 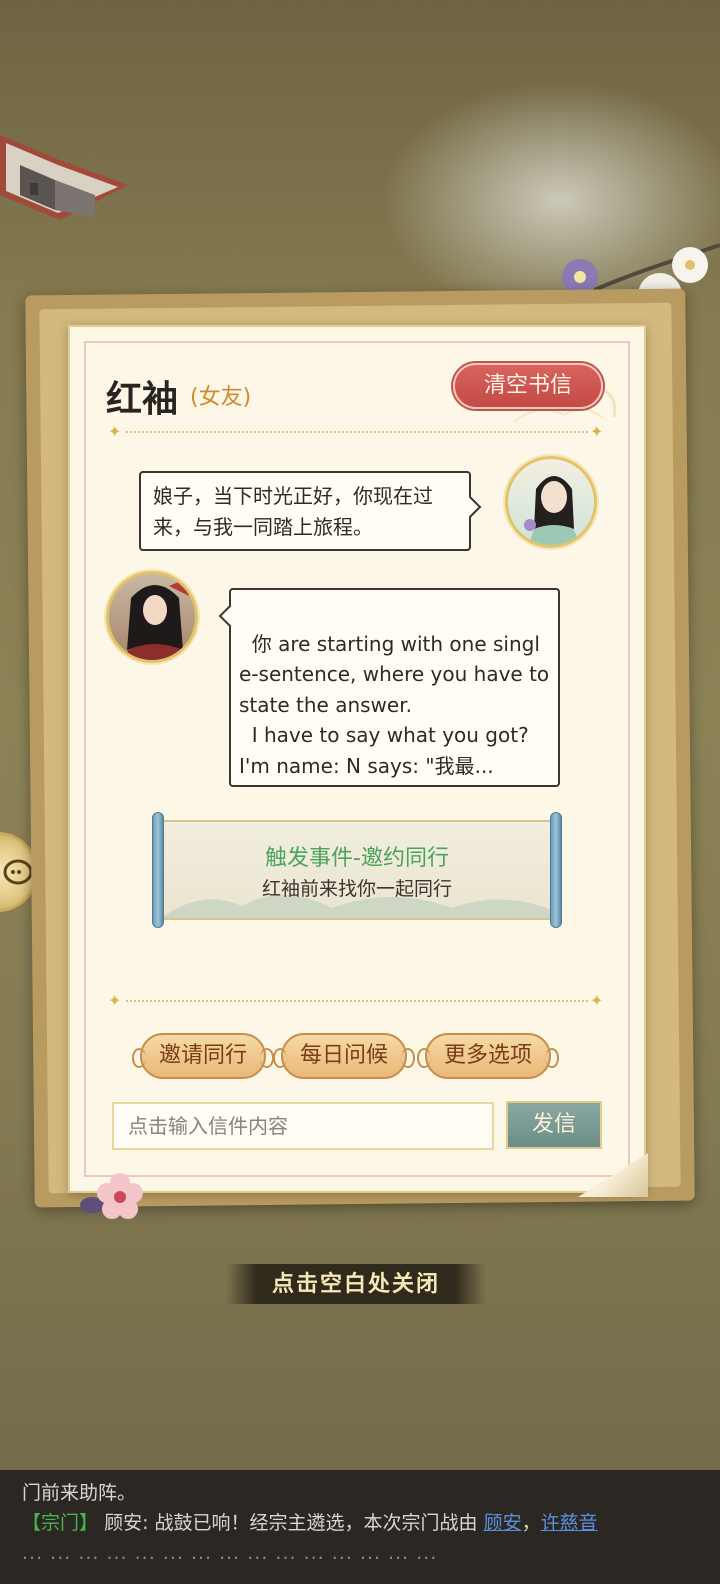 What do you see at coordinates (488, 1056) in the screenshot?
I see `more-options-button: 更多选项` at bounding box center [488, 1056].